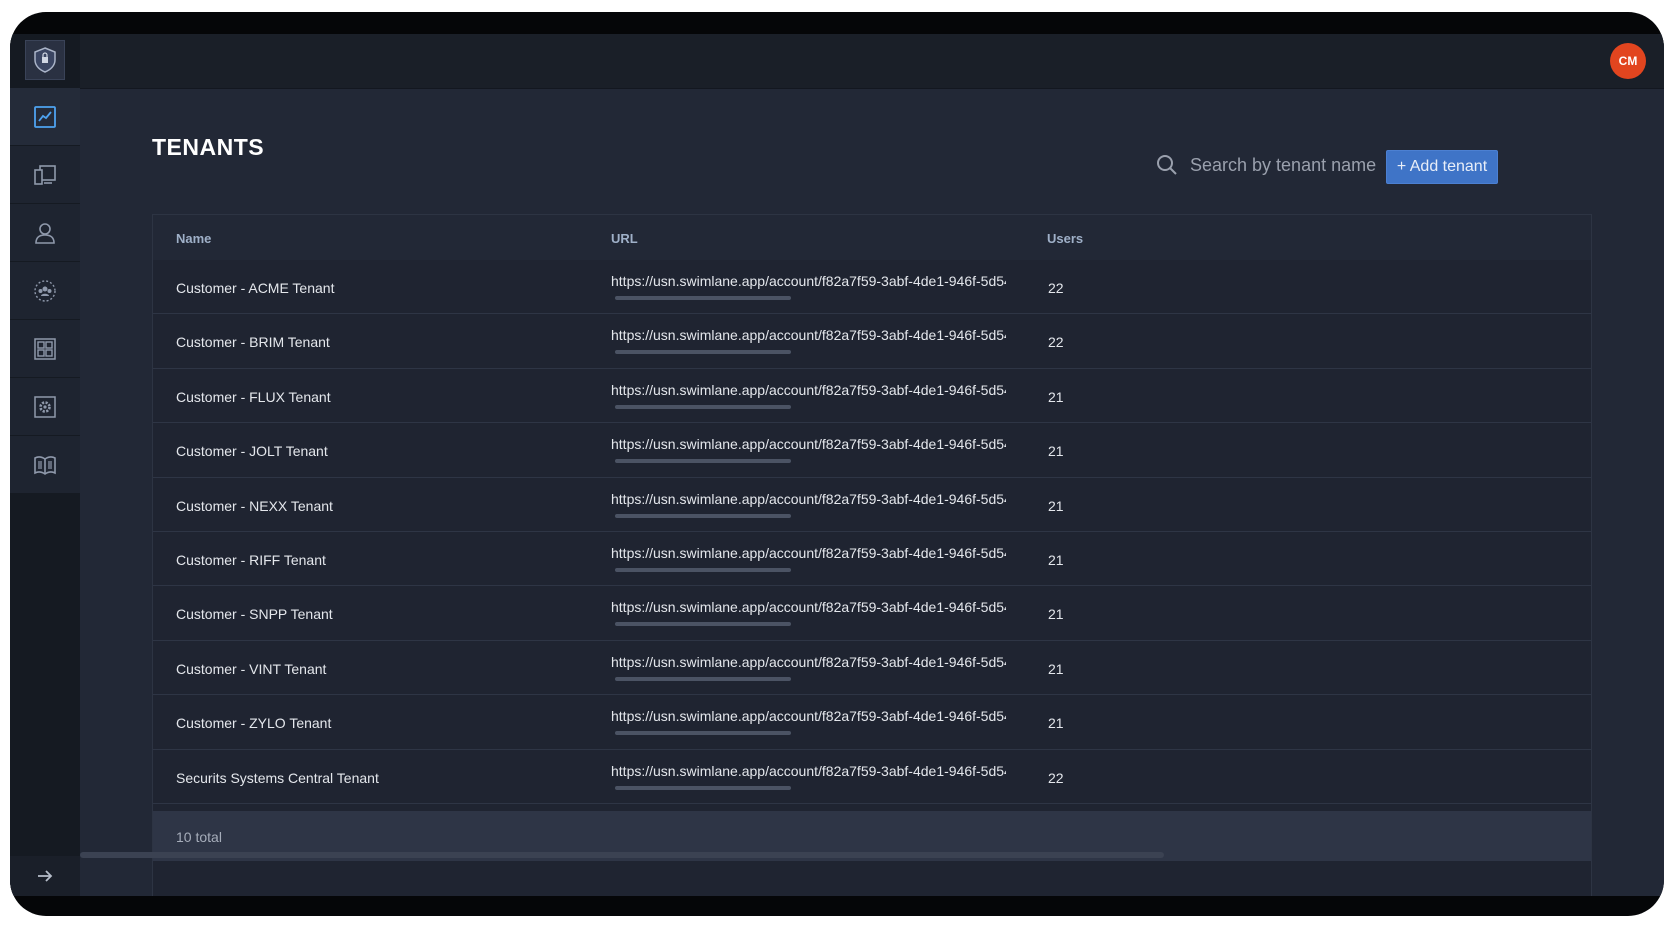 The width and height of the screenshot is (1675, 950). Describe the element at coordinates (872, 61) in the screenshot. I see `top-bar: CM` at that location.